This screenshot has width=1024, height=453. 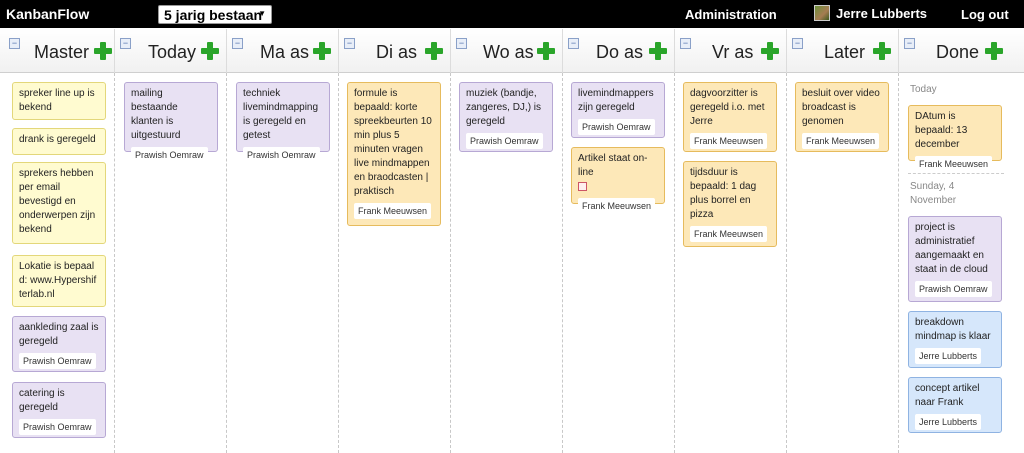 I want to click on column-title: Do as, so click(x=620, y=52).